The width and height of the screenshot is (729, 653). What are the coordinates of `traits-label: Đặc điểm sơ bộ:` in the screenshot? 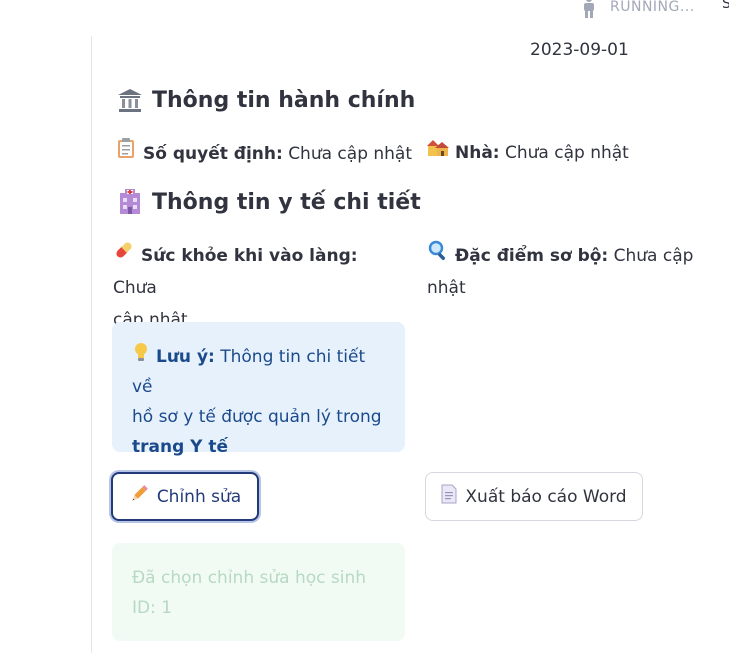 It's located at (532, 256).